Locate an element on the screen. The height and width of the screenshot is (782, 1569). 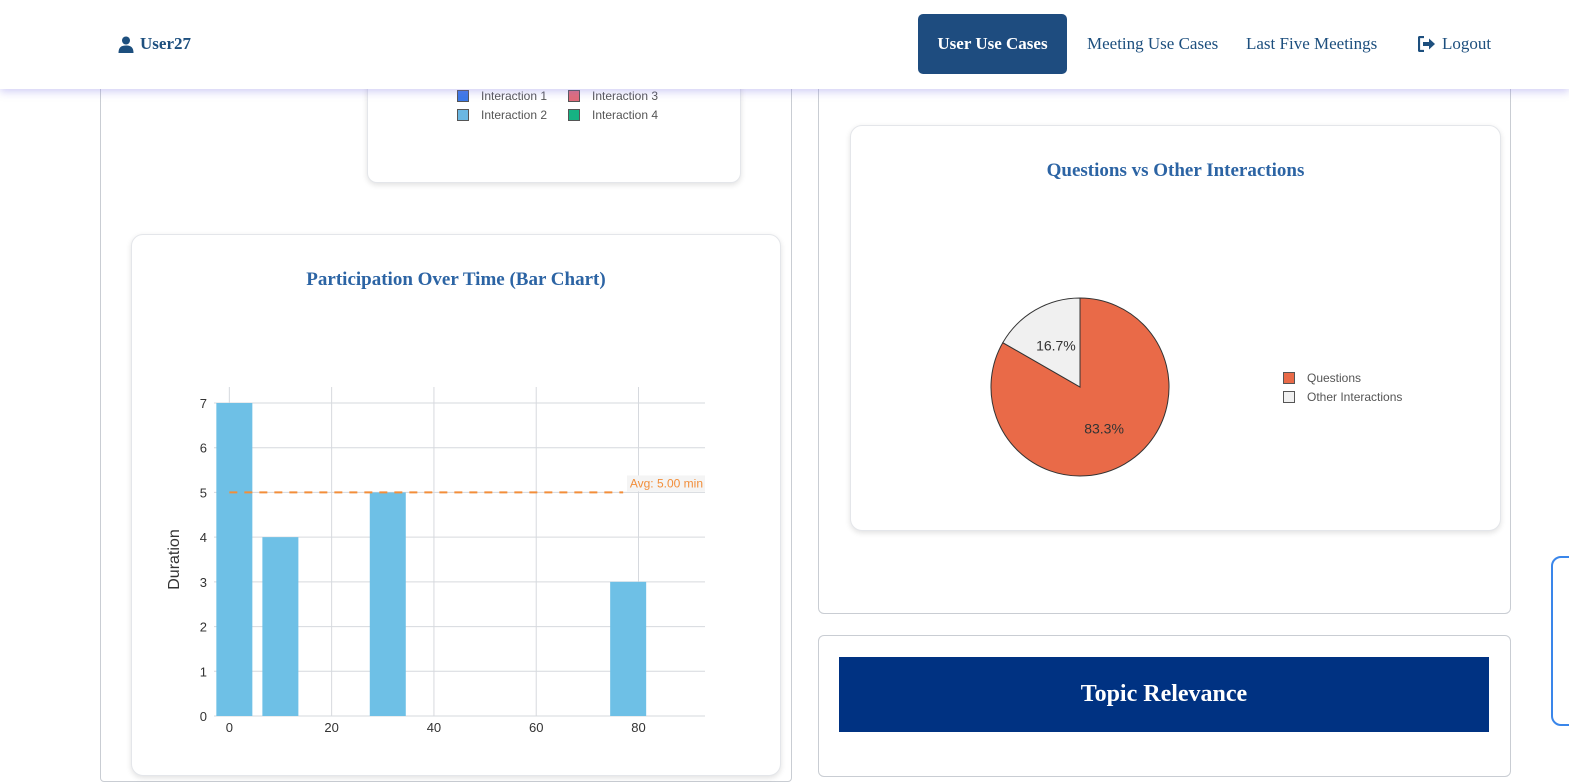
logout-label: Logout is located at coordinates (1467, 43).